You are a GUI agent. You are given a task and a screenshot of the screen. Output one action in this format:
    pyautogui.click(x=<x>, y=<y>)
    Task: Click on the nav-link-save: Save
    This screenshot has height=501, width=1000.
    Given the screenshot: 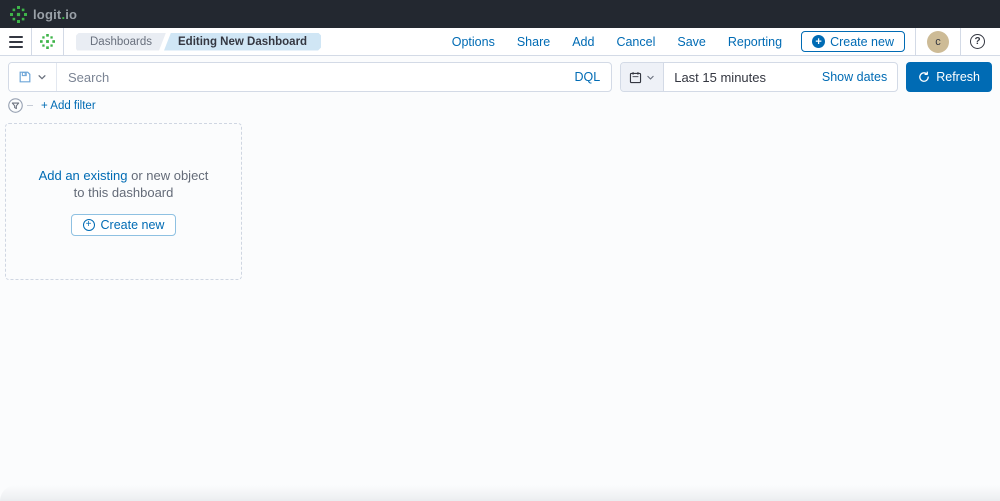 What is the action you would take?
    pyautogui.click(x=691, y=42)
    